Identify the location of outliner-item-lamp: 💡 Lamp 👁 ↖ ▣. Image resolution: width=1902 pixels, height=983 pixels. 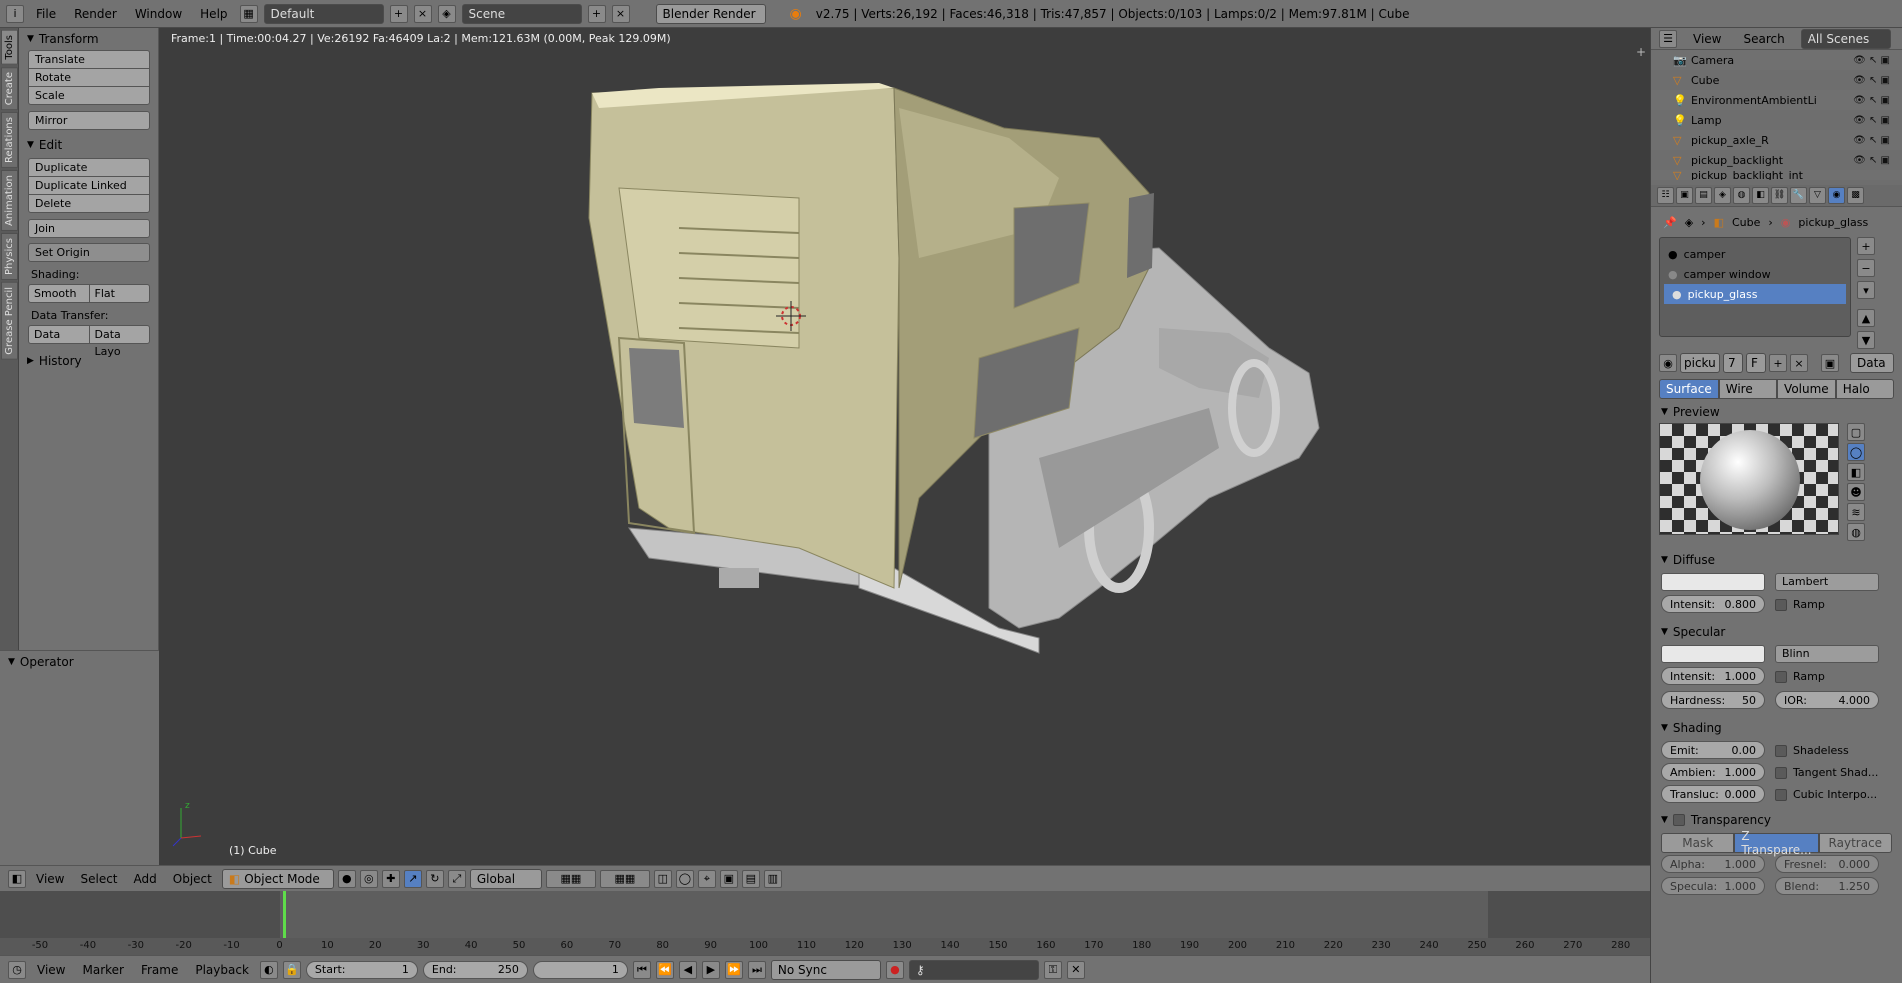
(1776, 120).